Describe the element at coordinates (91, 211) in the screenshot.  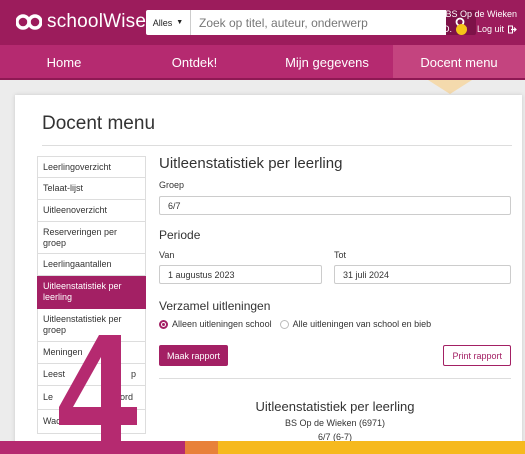
I see `sidebar-item-uitleenoverzicht: Uitleenoverzicht` at that location.